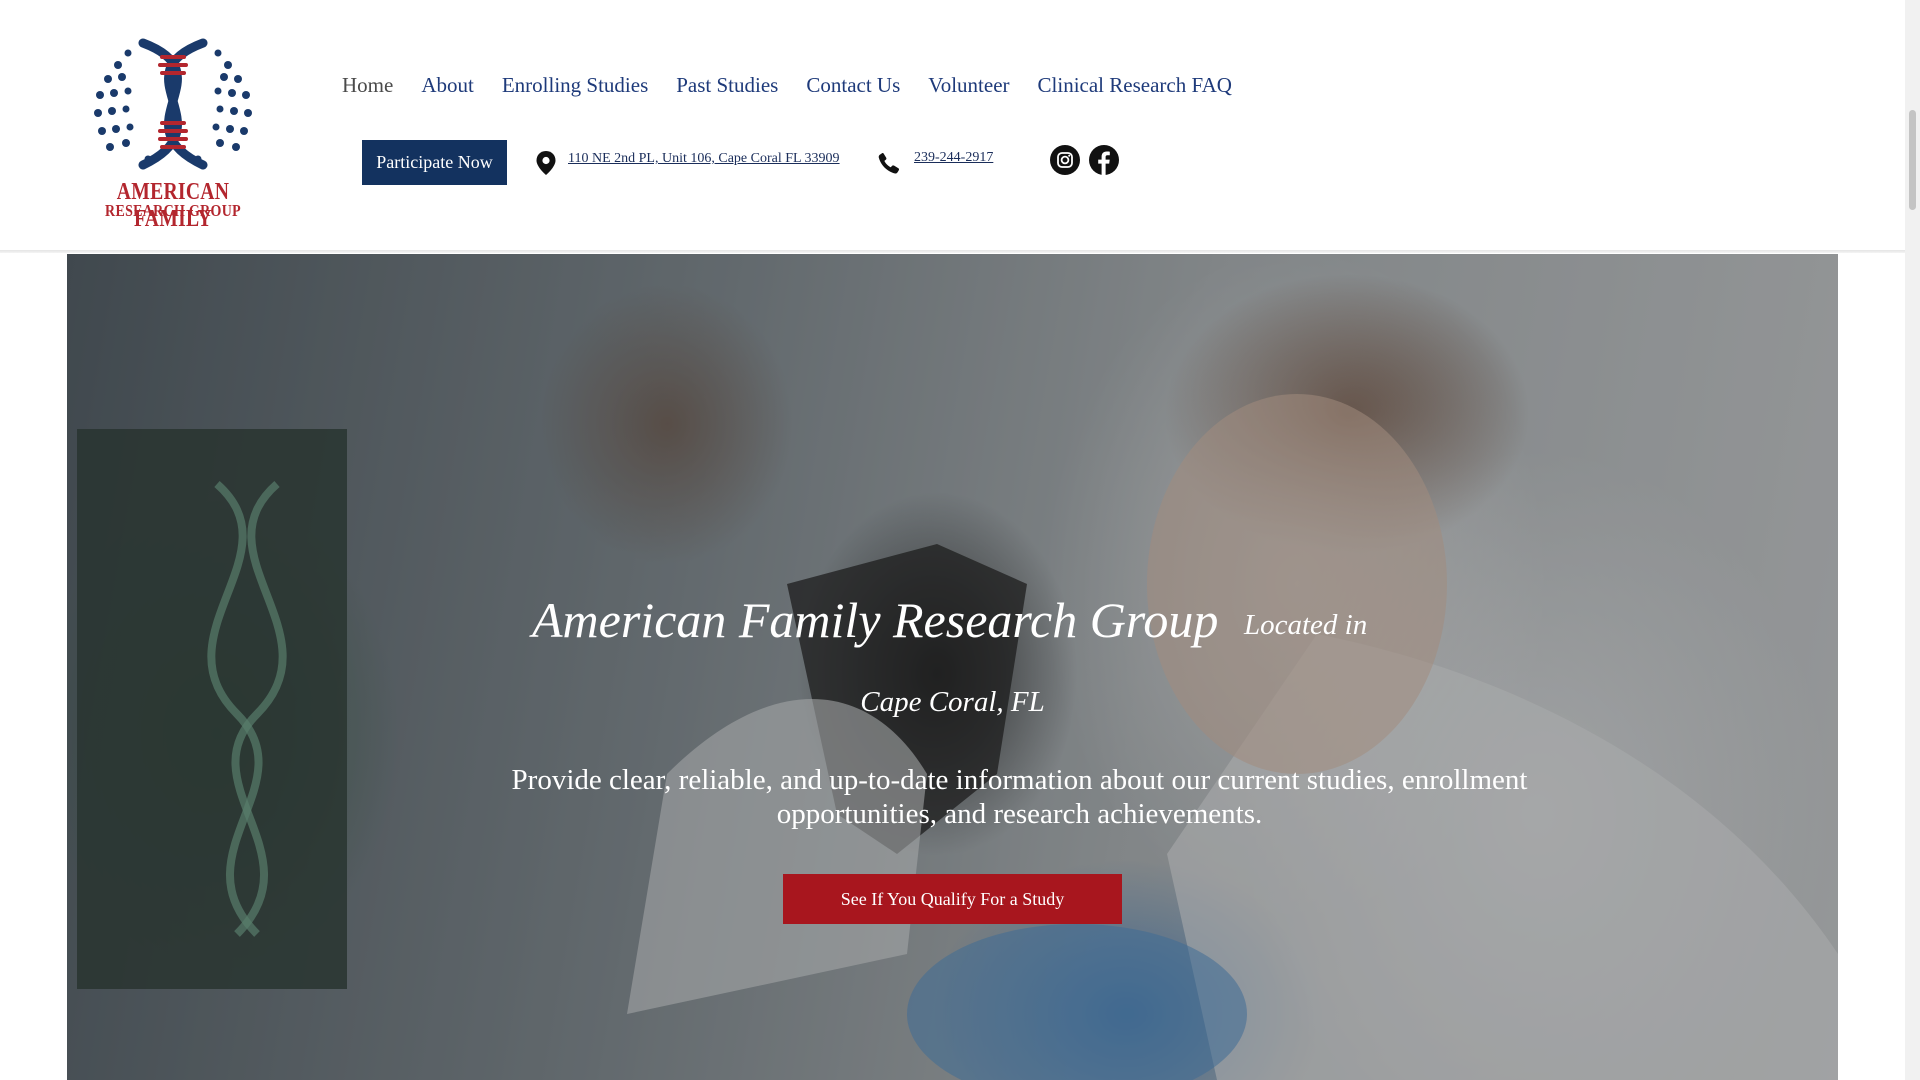  Describe the element at coordinates (1135, 85) in the screenshot. I see `nav-clinical-research-faq: Clinical Research FAQ` at that location.